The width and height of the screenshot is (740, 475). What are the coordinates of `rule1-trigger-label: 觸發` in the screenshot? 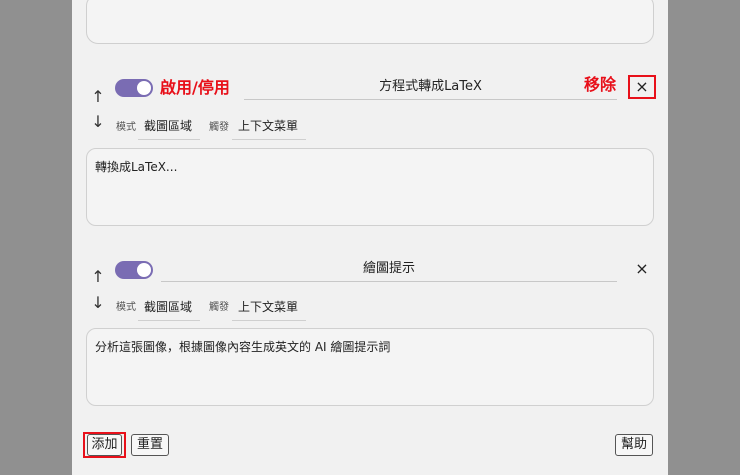 It's located at (219, 127).